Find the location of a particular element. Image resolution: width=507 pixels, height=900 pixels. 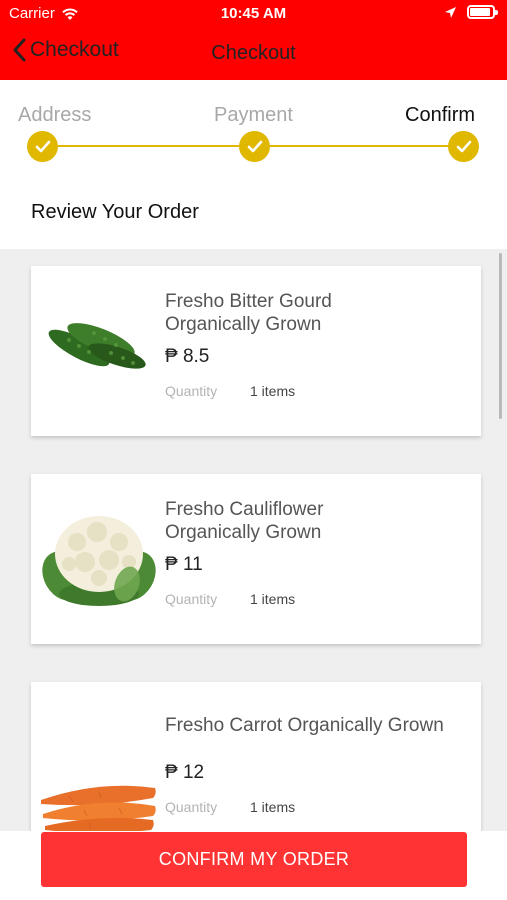

item-name-line: Fresho Cauliflower is located at coordinates (244, 509).